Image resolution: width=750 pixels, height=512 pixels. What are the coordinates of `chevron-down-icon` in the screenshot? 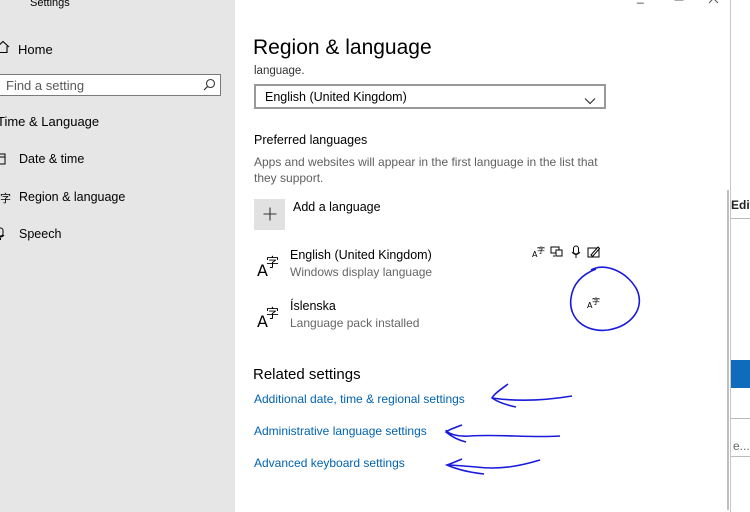 It's located at (590, 101).